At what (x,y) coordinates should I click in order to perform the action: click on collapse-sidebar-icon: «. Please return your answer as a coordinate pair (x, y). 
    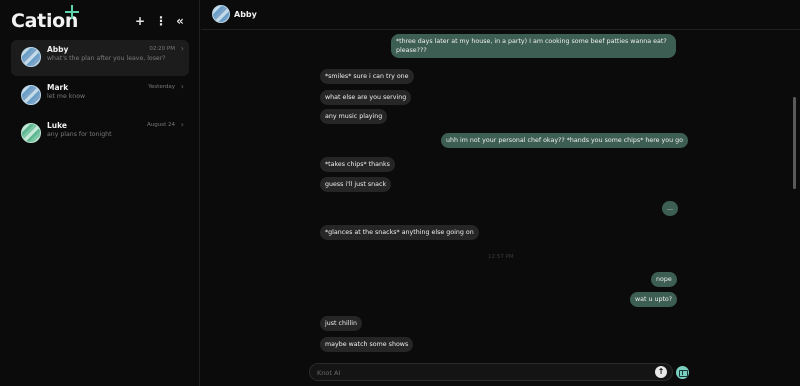
    Looking at the image, I should click on (180, 21).